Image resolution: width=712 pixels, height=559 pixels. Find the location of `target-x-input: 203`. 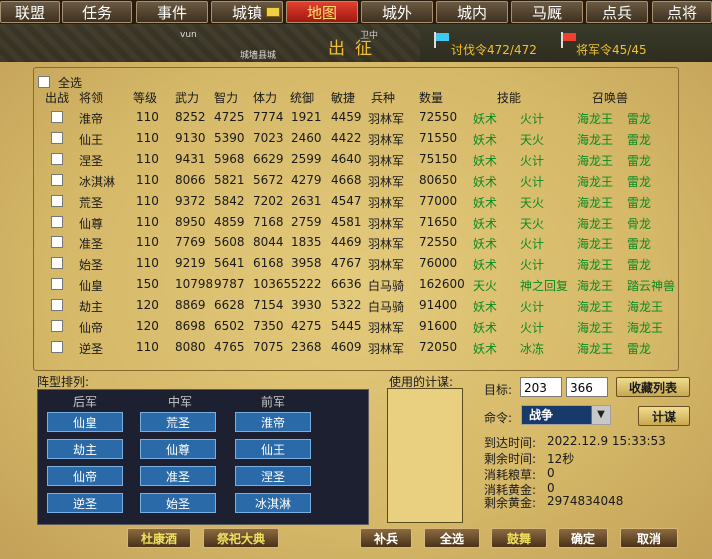

target-x-input: 203 is located at coordinates (541, 387).